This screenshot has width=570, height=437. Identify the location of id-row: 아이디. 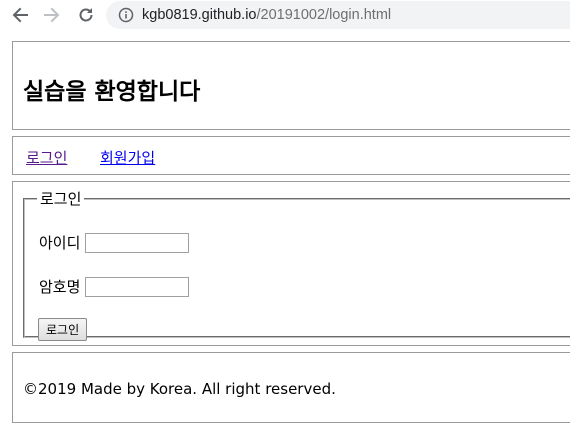
(114, 242).